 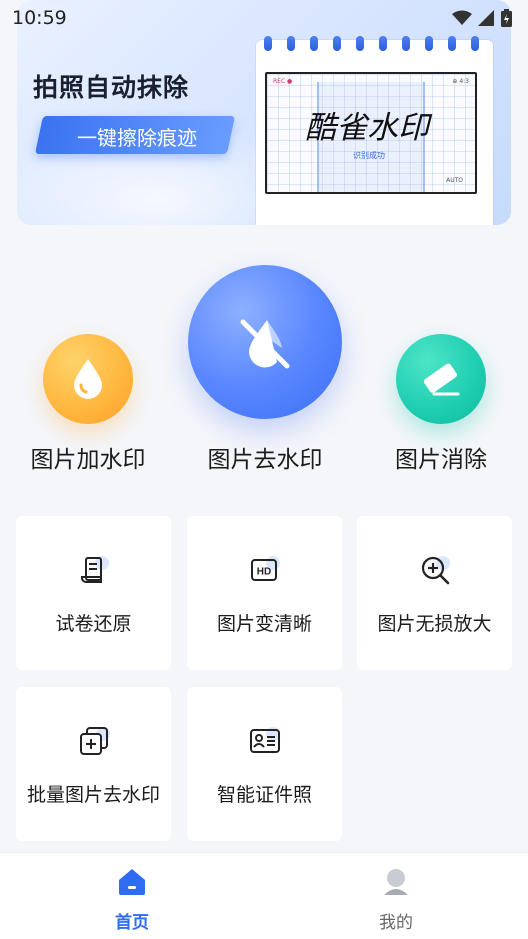 I want to click on auto-tag: AUTO, so click(x=454, y=180).